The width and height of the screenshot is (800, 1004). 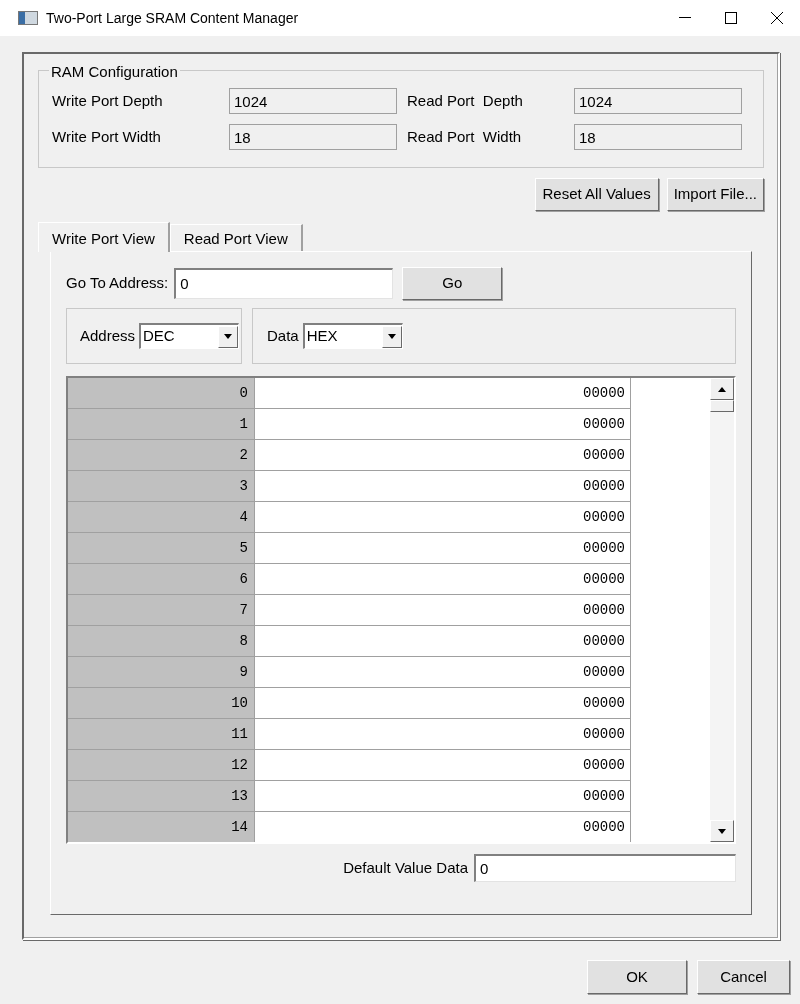 I want to click on scroll-up-icon, so click(x=722, y=389).